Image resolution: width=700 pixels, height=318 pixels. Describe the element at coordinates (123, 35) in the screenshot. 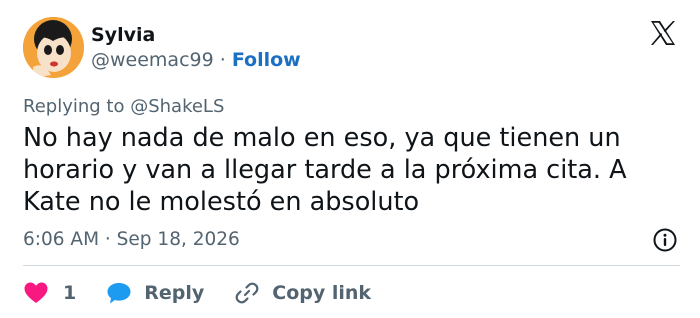

I see `display-name: Sylvia` at that location.